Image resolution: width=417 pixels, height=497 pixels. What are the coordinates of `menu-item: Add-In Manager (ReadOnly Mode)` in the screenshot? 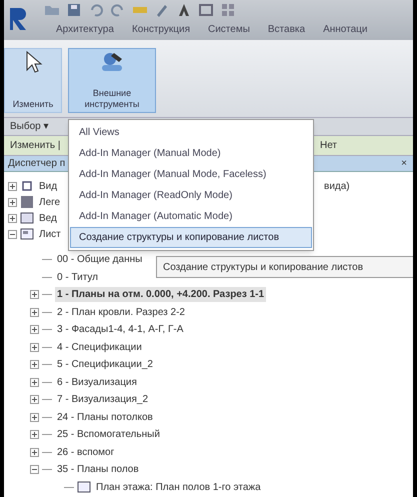 It's located at (191, 195).